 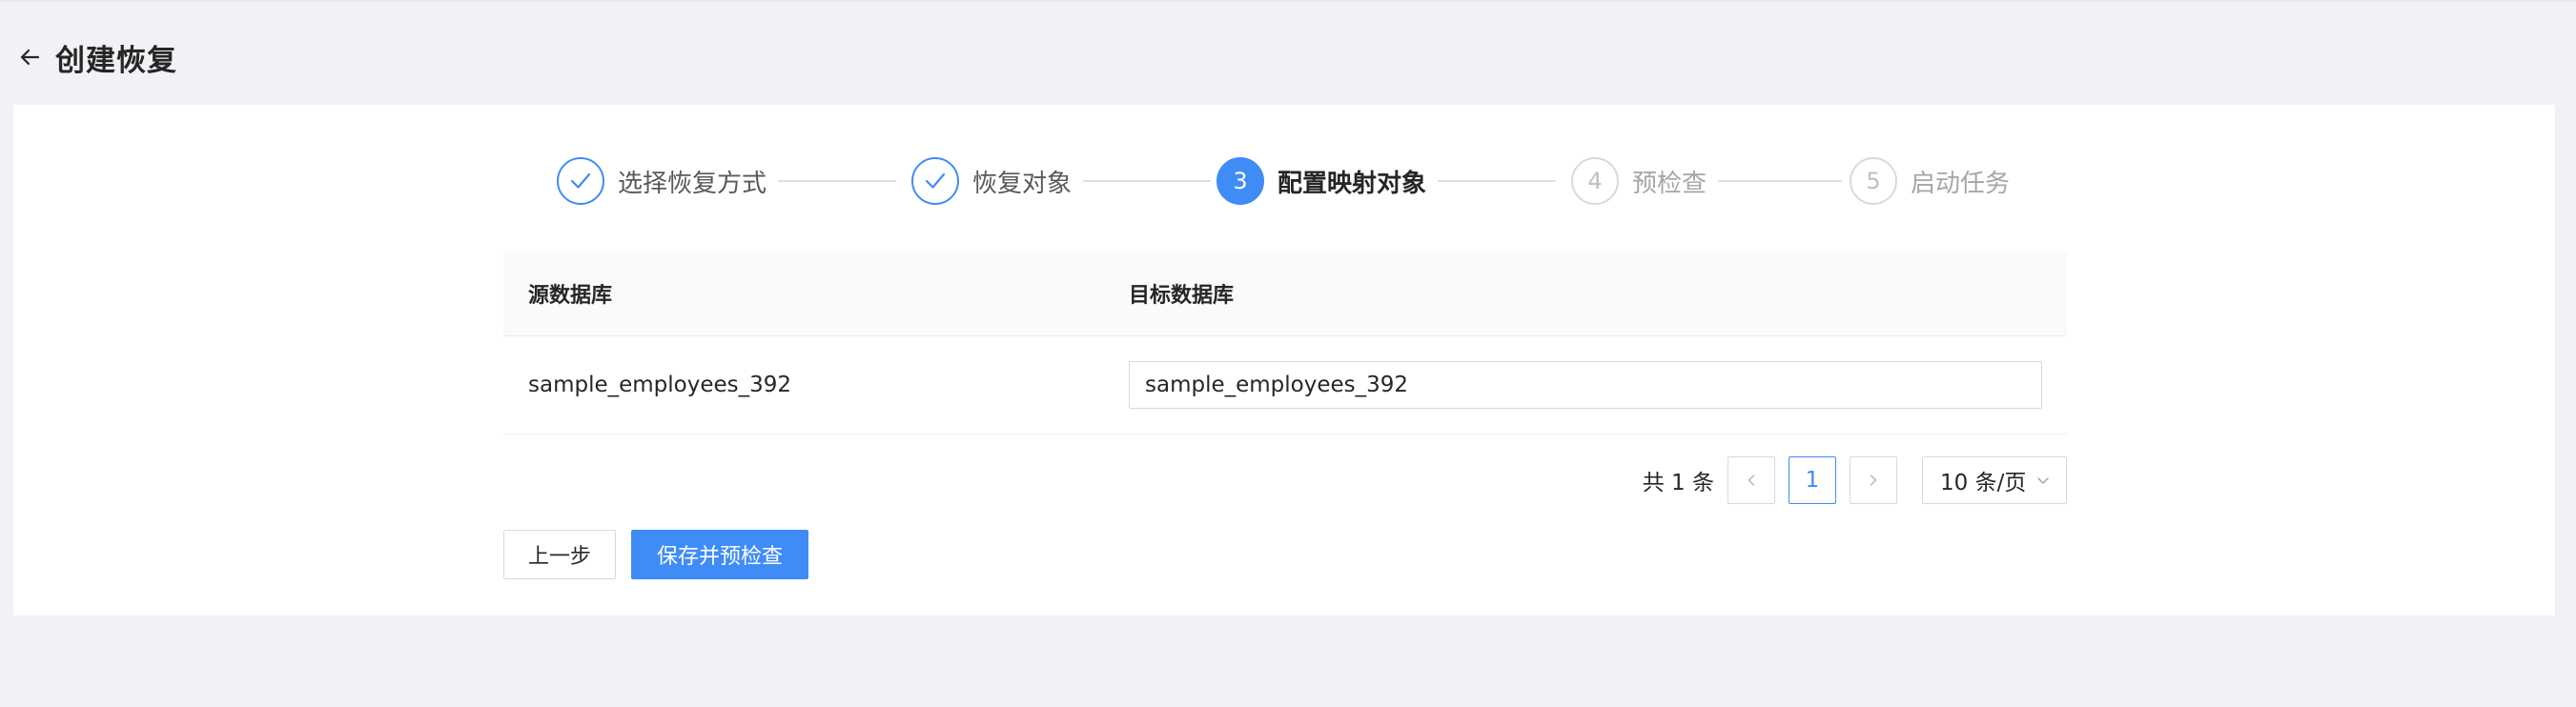 What do you see at coordinates (1961, 183) in the screenshot?
I see `step-label: 启动任务` at bounding box center [1961, 183].